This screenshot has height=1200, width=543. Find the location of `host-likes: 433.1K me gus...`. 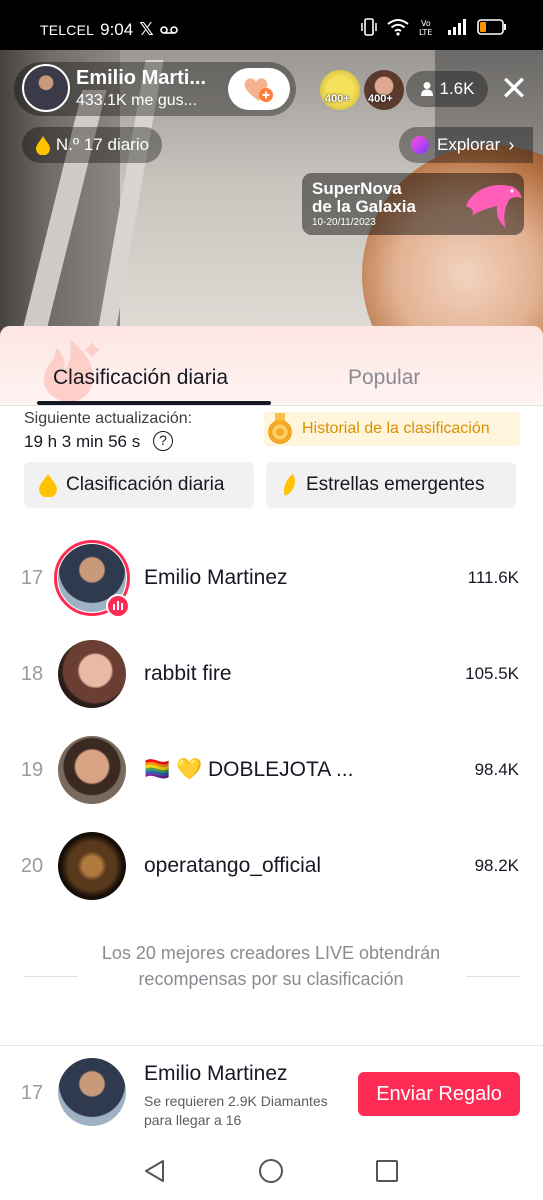

host-likes: 433.1K me gus... is located at coordinates (136, 100).